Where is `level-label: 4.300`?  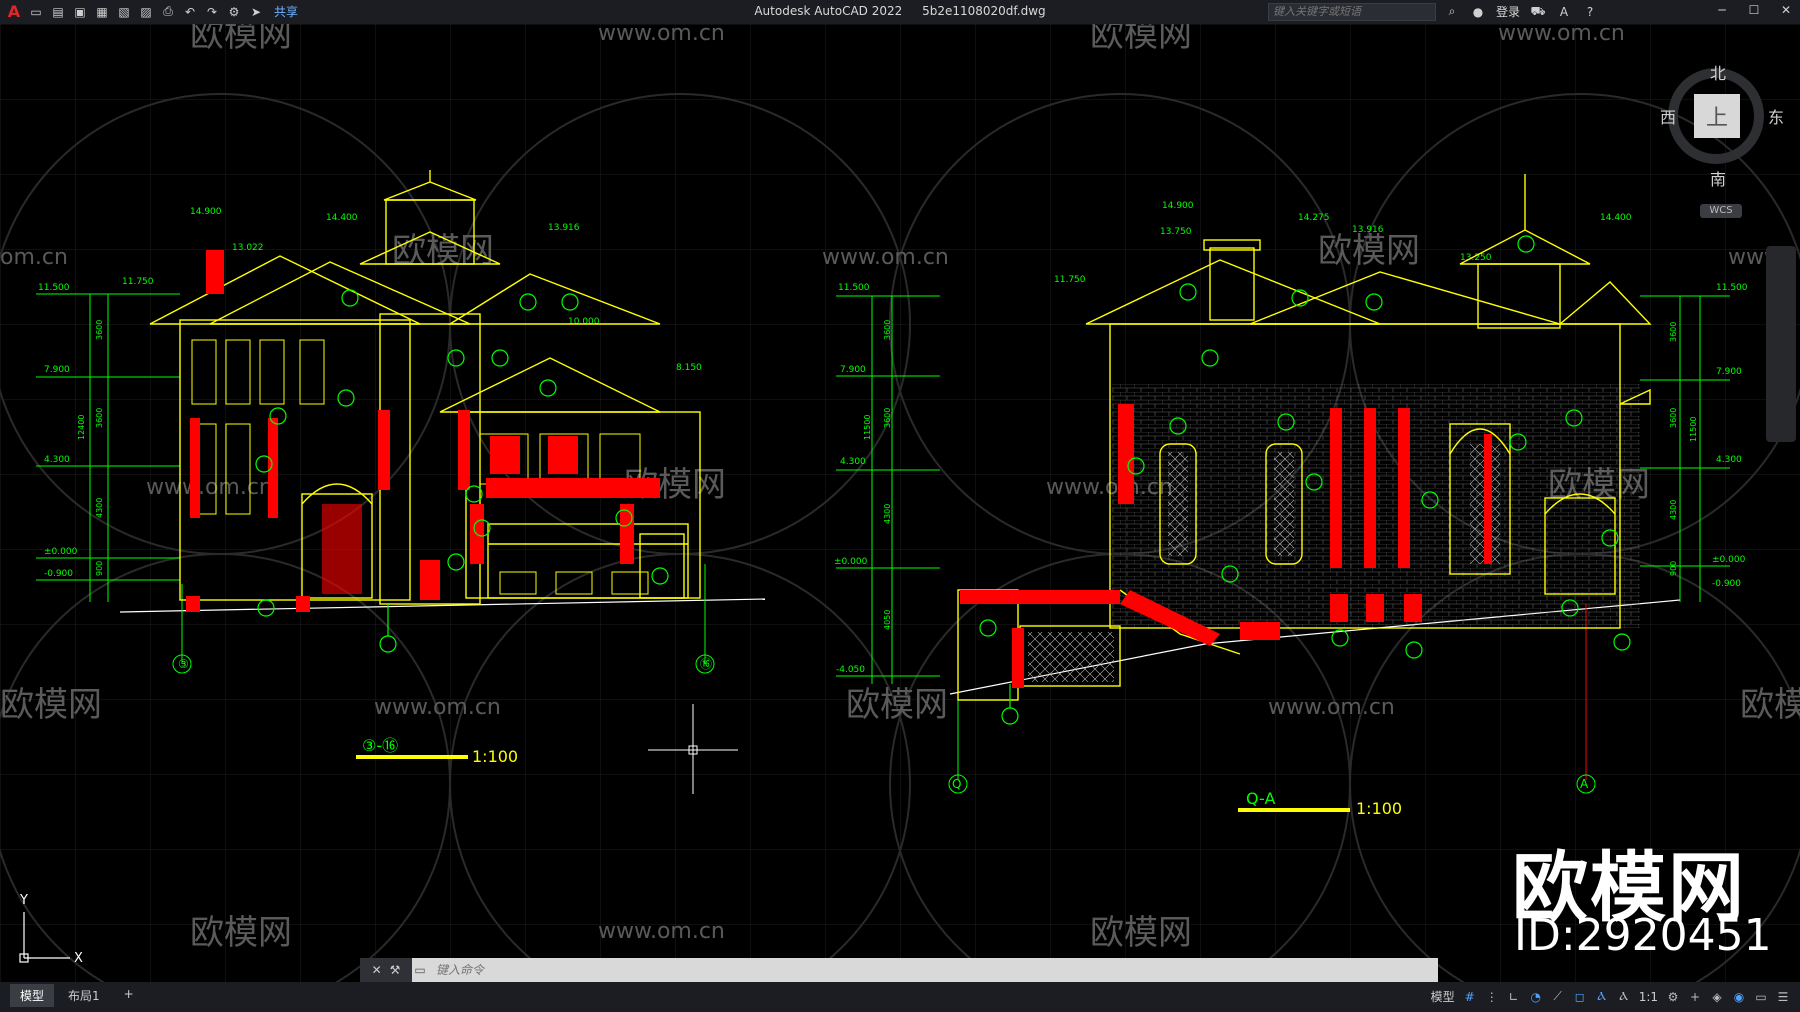
level-label: 4.300 is located at coordinates (1729, 460).